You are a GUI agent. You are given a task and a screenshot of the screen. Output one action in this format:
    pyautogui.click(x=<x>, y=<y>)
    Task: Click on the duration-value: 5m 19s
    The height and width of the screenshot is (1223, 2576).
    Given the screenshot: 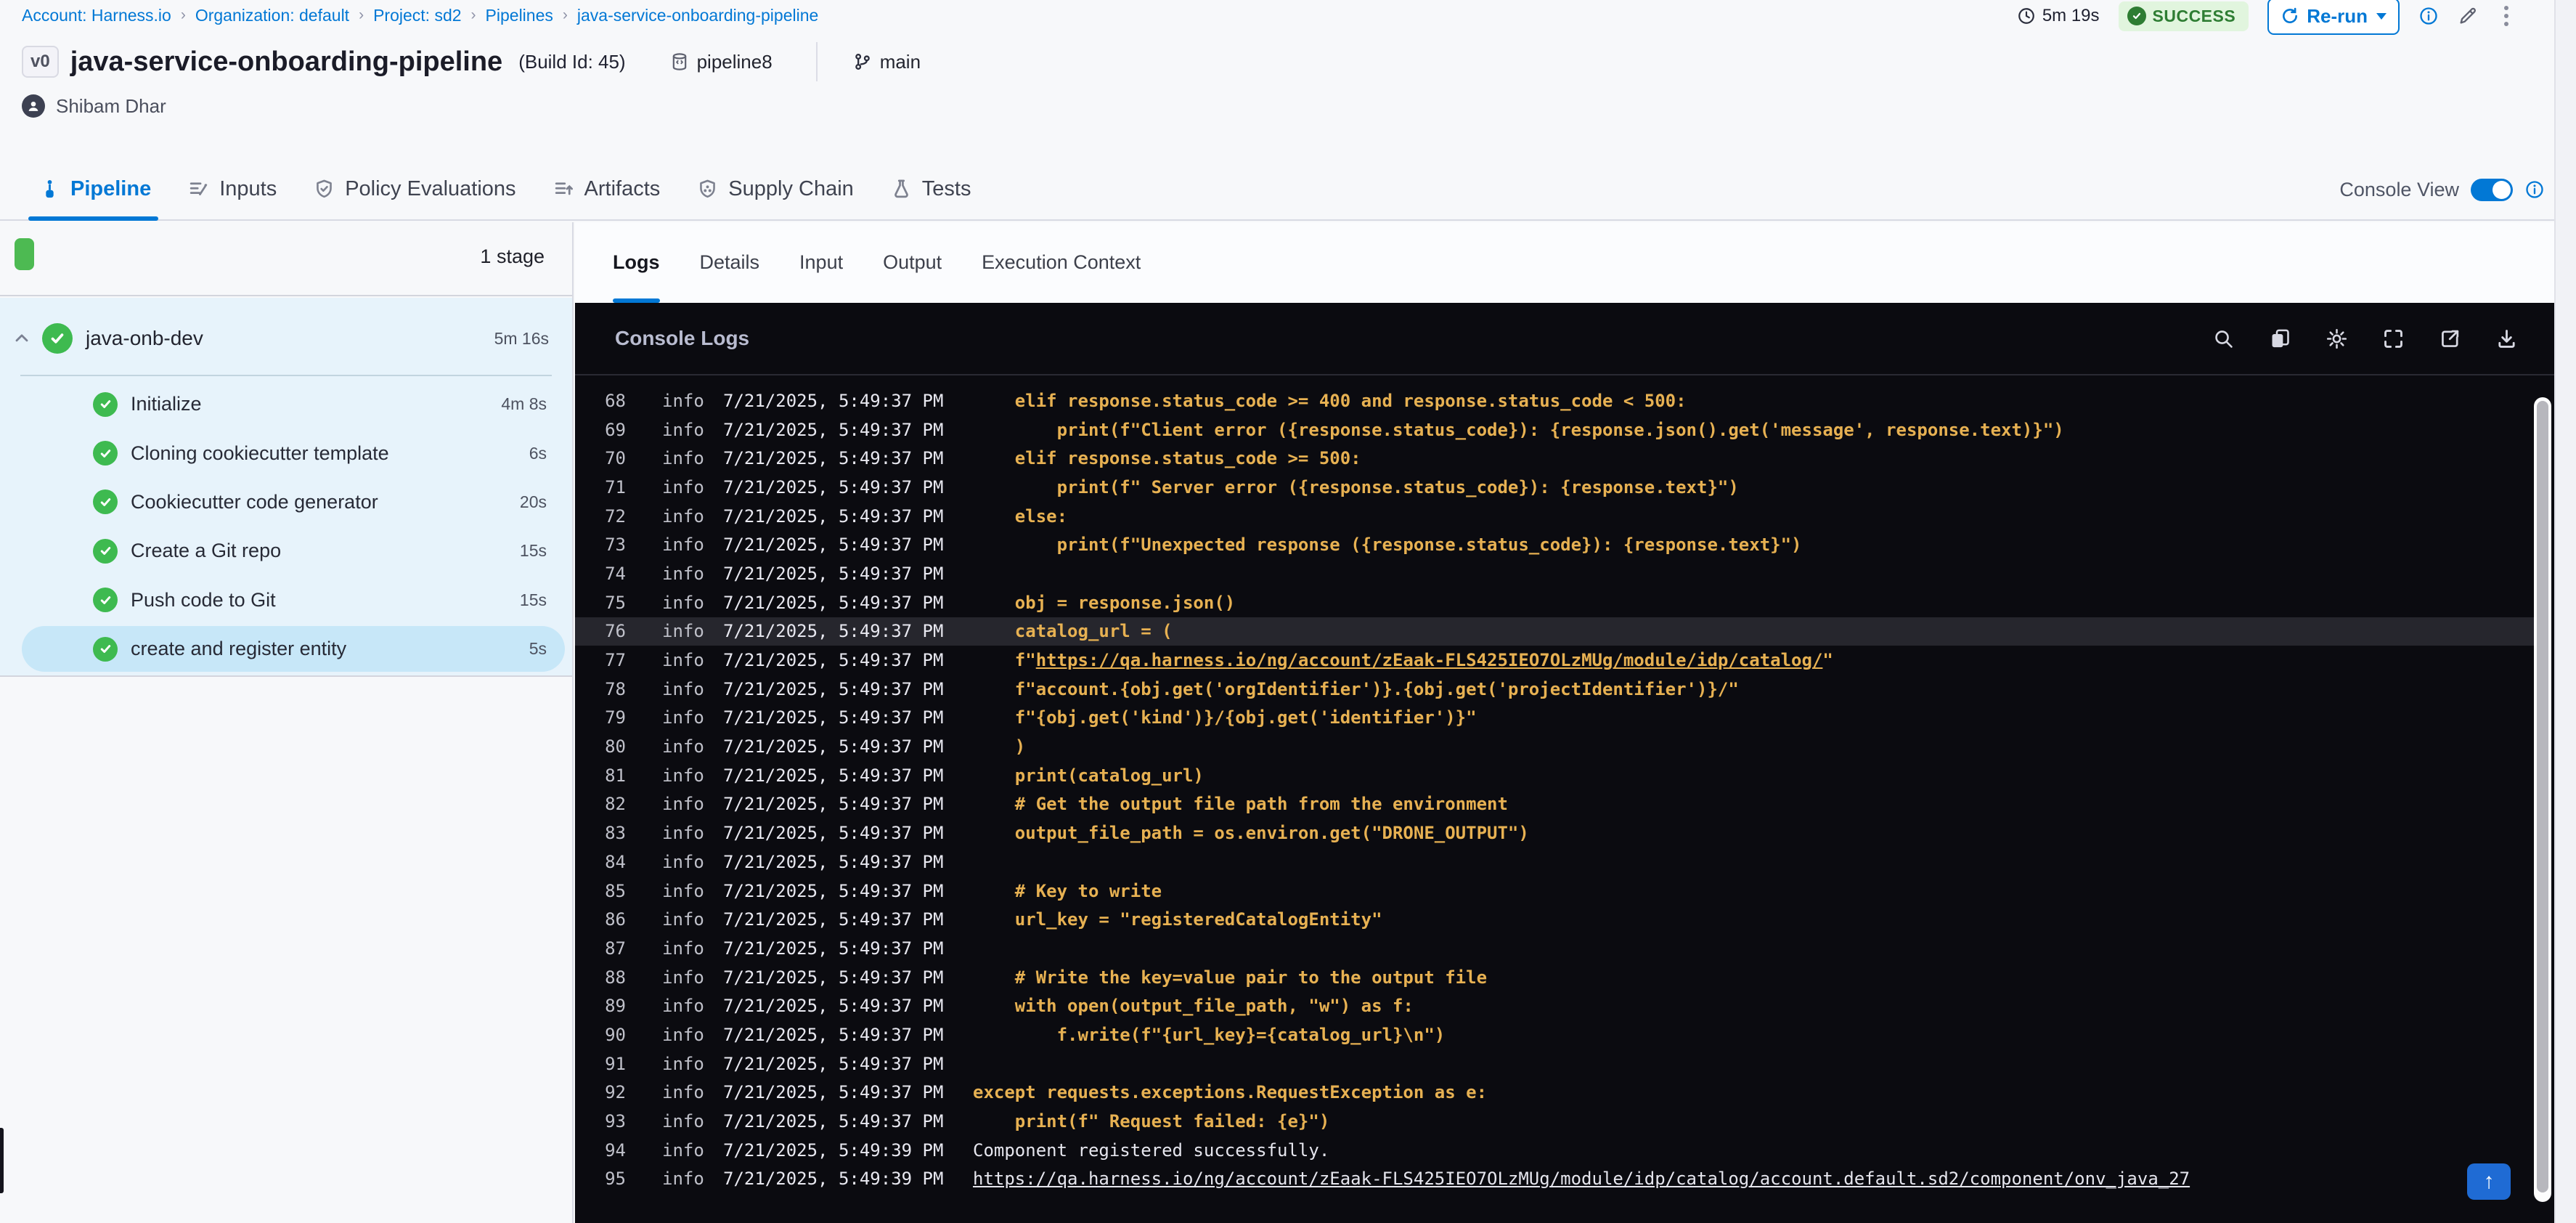 What is the action you would take?
    pyautogui.click(x=2071, y=15)
    